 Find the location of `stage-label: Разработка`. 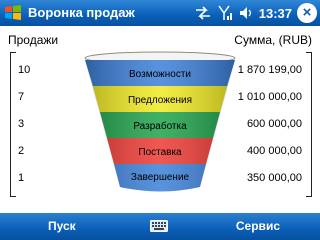

stage-label: Разработка is located at coordinates (160, 126).